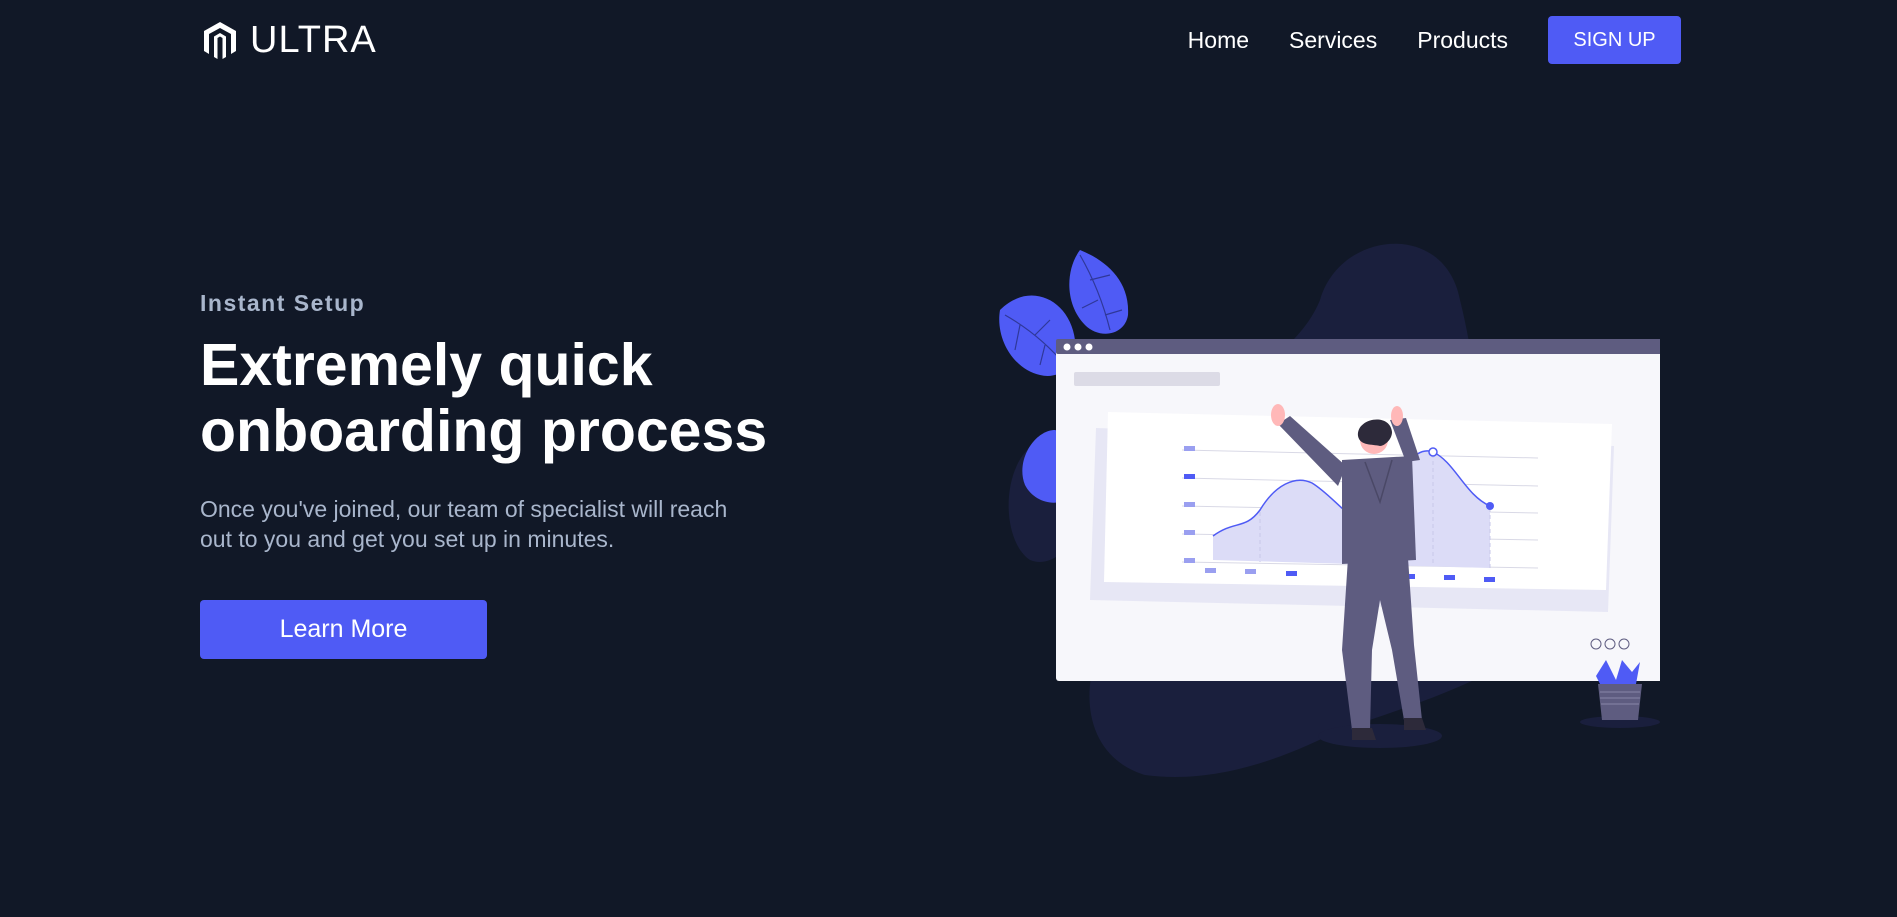 This screenshot has height=917, width=1897. I want to click on nav-links: Home Services Products SIGN UP, so click(1434, 40).